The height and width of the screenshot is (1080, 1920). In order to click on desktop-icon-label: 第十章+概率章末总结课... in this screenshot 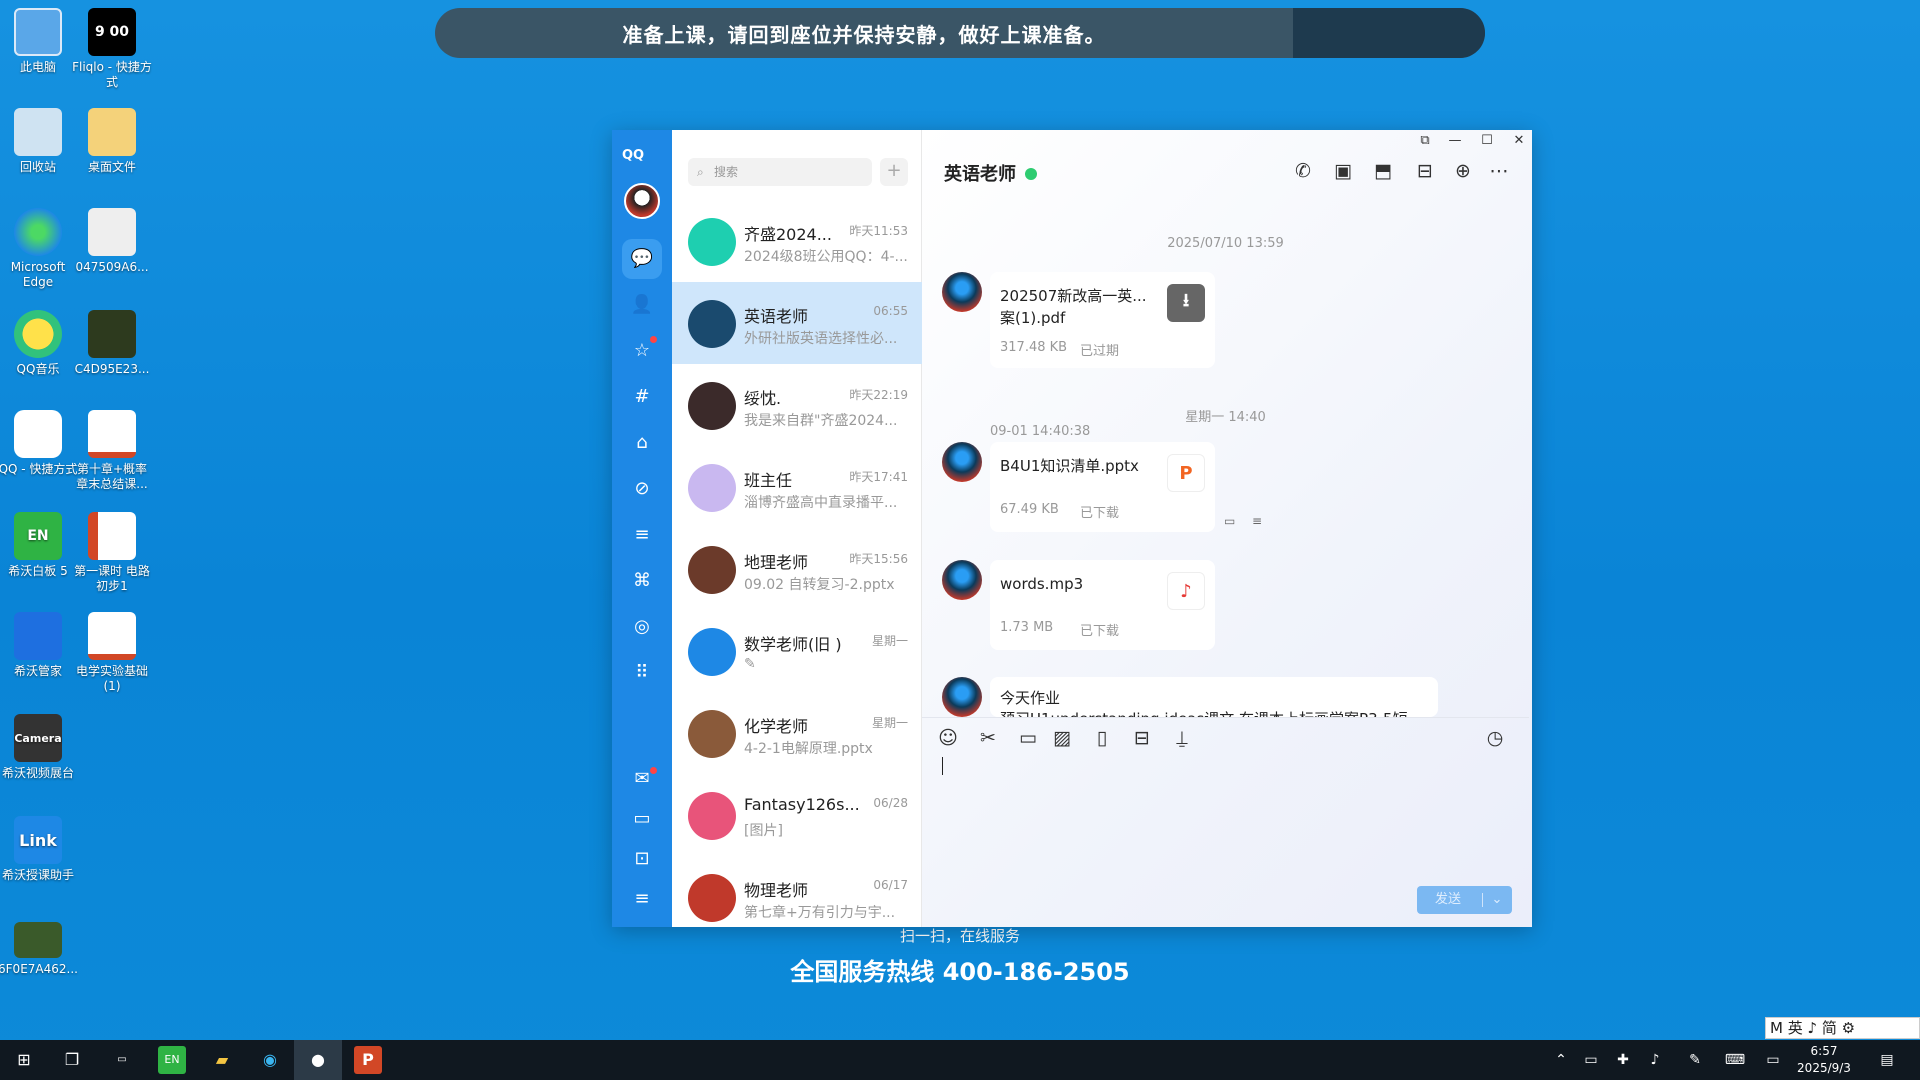, I will do `click(112, 476)`.